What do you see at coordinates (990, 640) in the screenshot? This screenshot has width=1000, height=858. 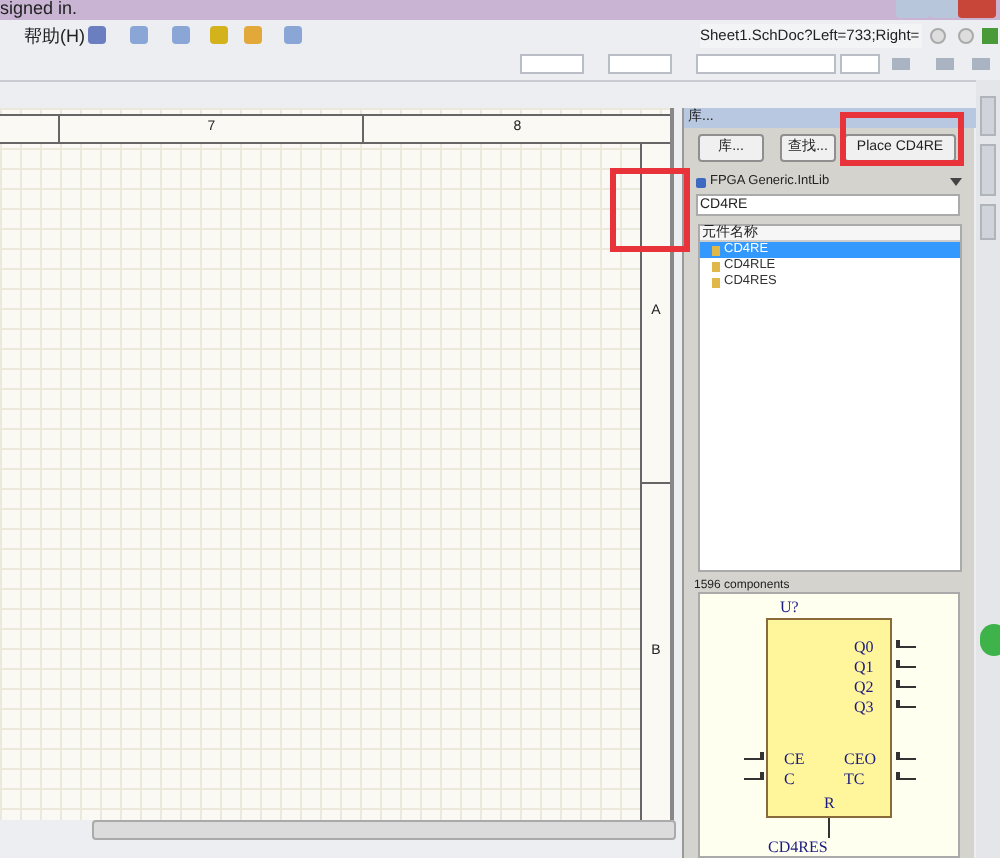 I see `floating-badge-icon` at bounding box center [990, 640].